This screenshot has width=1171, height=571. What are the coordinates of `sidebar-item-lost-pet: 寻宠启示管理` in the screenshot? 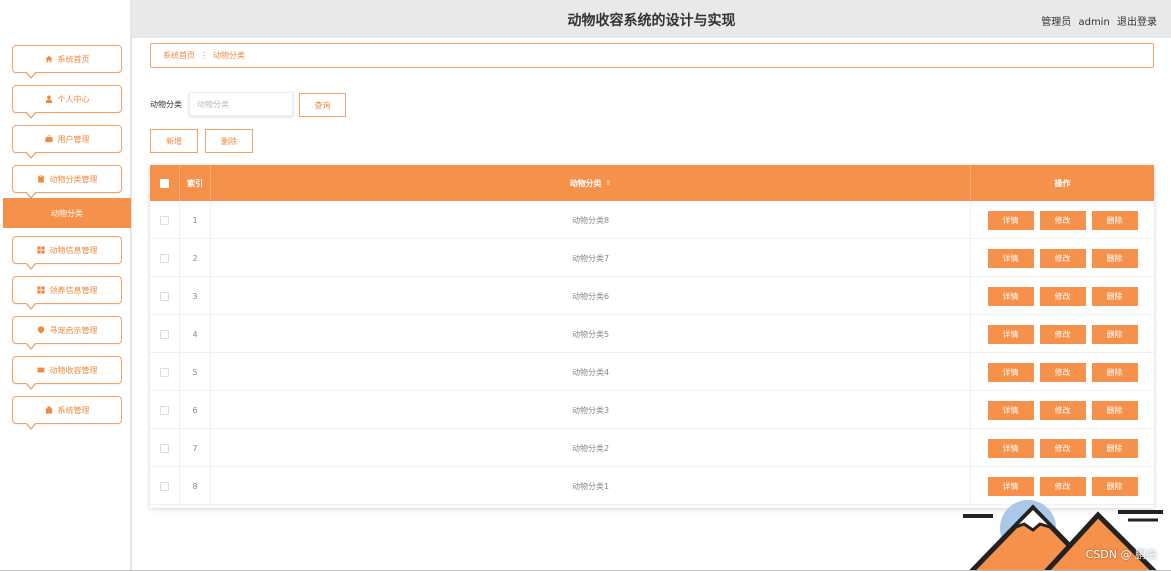 It's located at (67, 333).